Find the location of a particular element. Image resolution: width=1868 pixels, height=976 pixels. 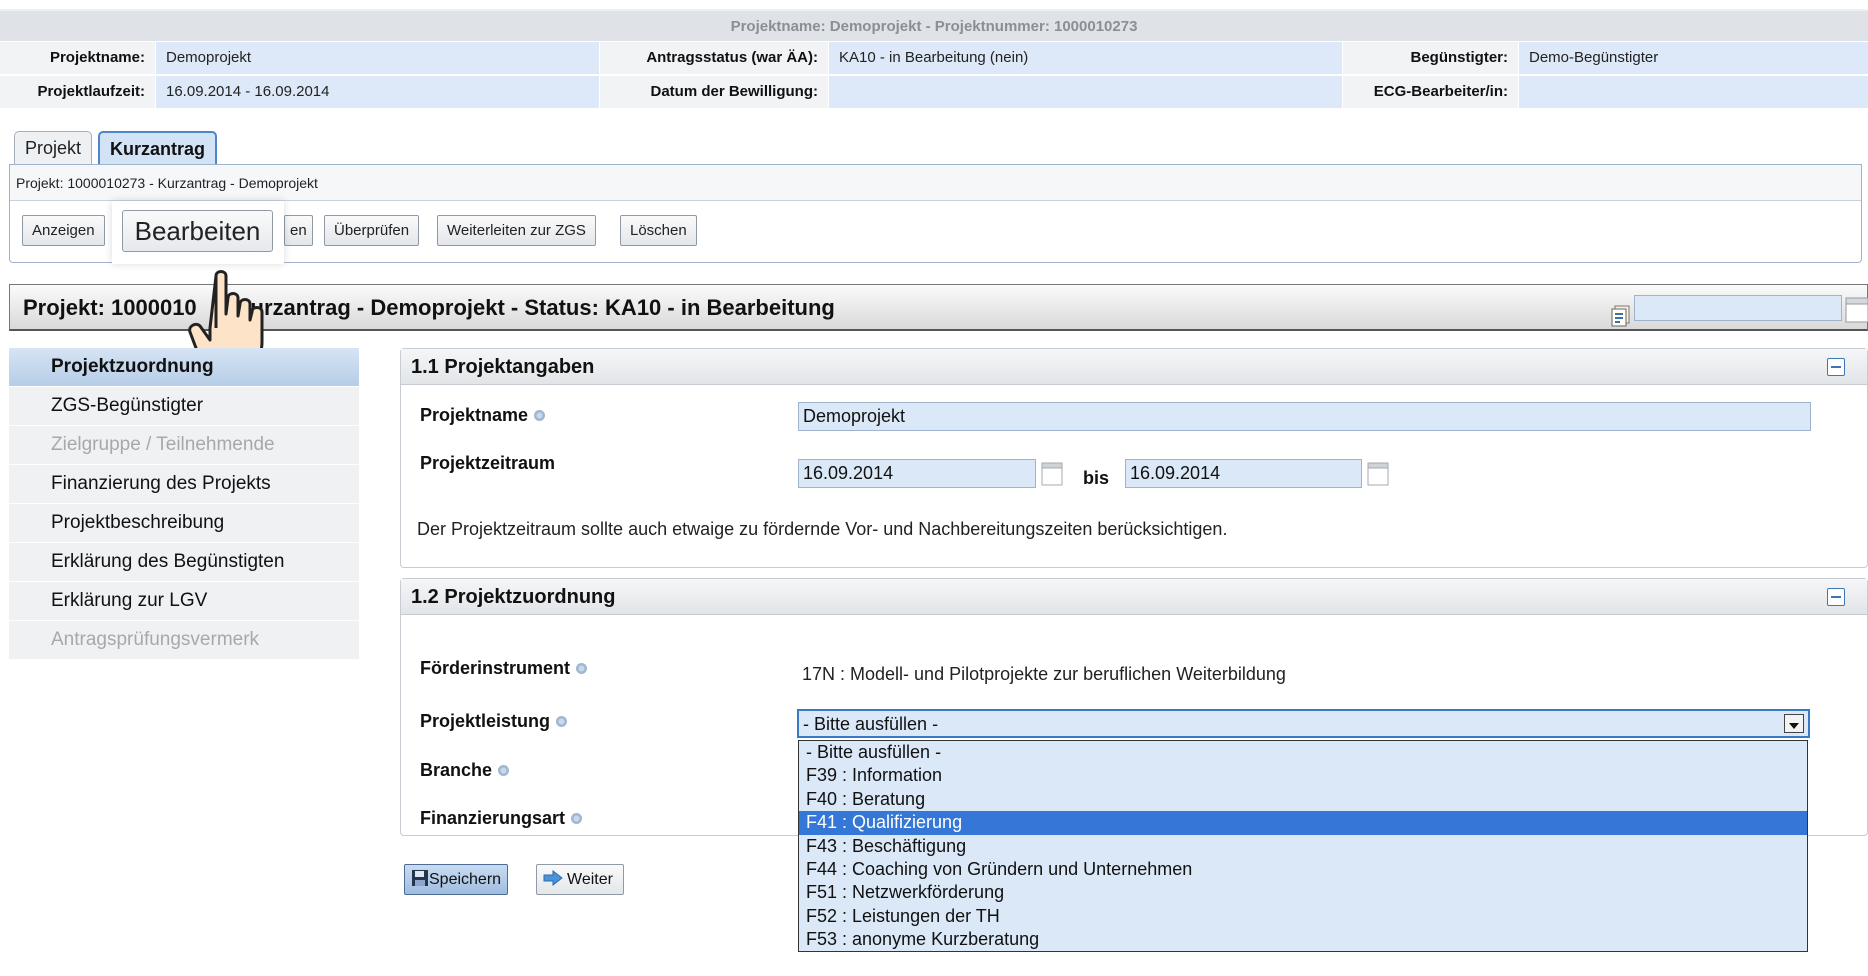

header-label-antragsstatus: Antragsstatus (war ÄA): is located at coordinates (714, 58).